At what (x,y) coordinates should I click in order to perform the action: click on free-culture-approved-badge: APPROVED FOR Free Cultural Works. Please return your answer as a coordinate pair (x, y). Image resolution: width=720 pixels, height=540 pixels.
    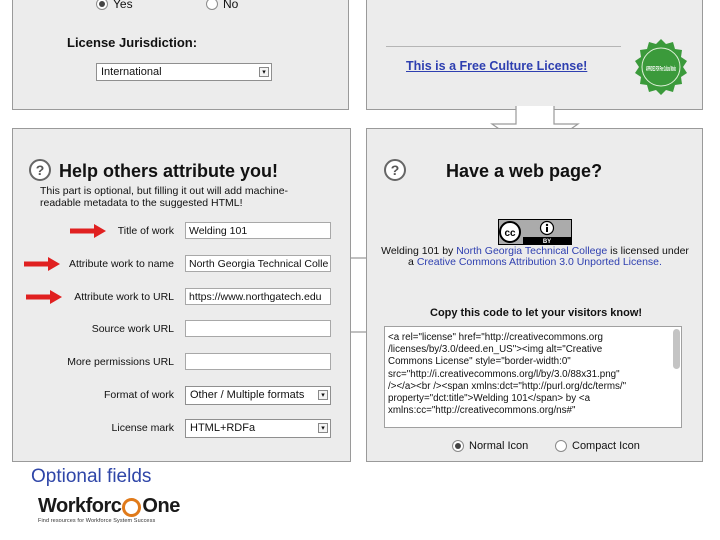
    Looking at the image, I should click on (661, 67).